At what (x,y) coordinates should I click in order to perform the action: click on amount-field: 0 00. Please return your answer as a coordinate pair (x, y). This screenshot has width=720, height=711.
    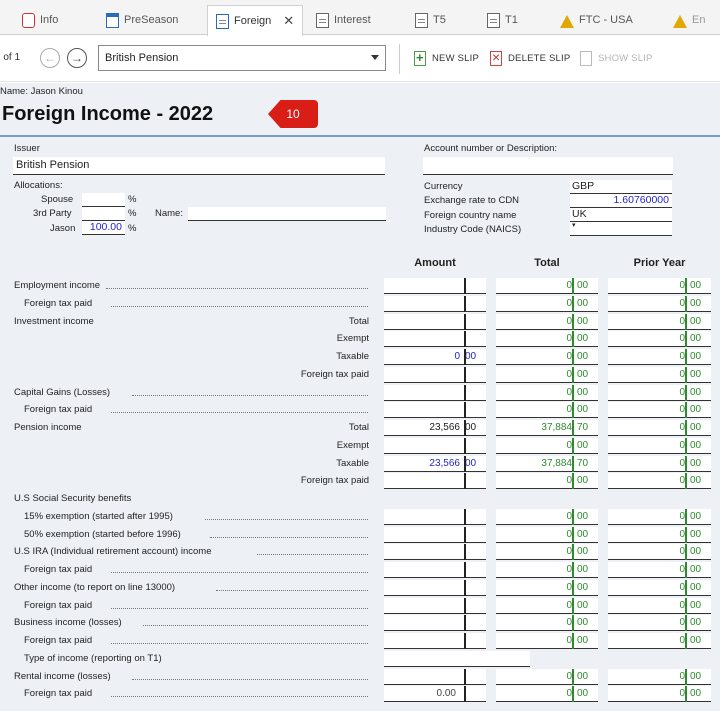
    Looking at the image, I should click on (435, 357).